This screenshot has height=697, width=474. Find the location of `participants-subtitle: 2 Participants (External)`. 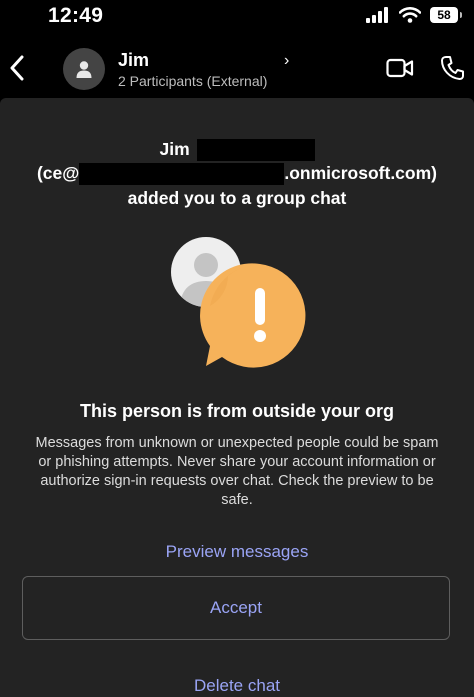

participants-subtitle: 2 Participants (External) is located at coordinates (193, 81).